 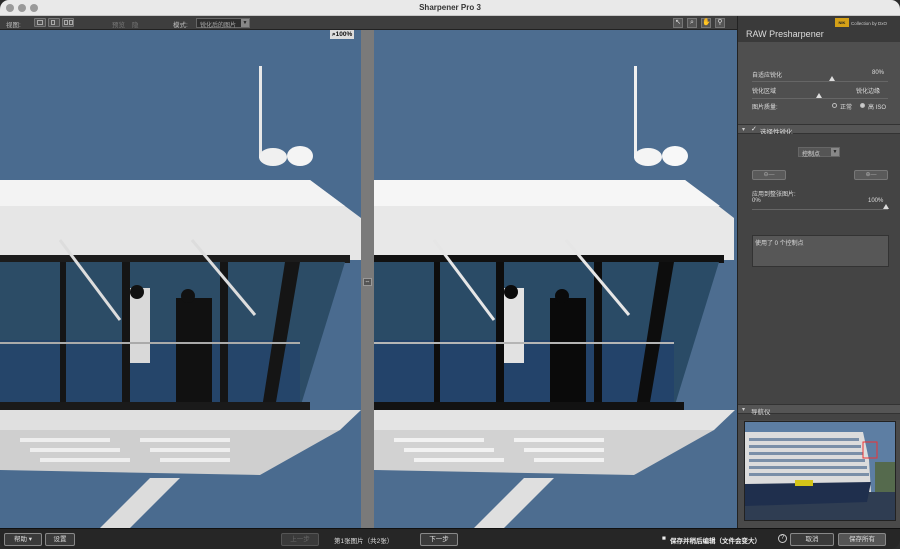 I want to click on previous-button: 上一步, so click(x=300, y=539).